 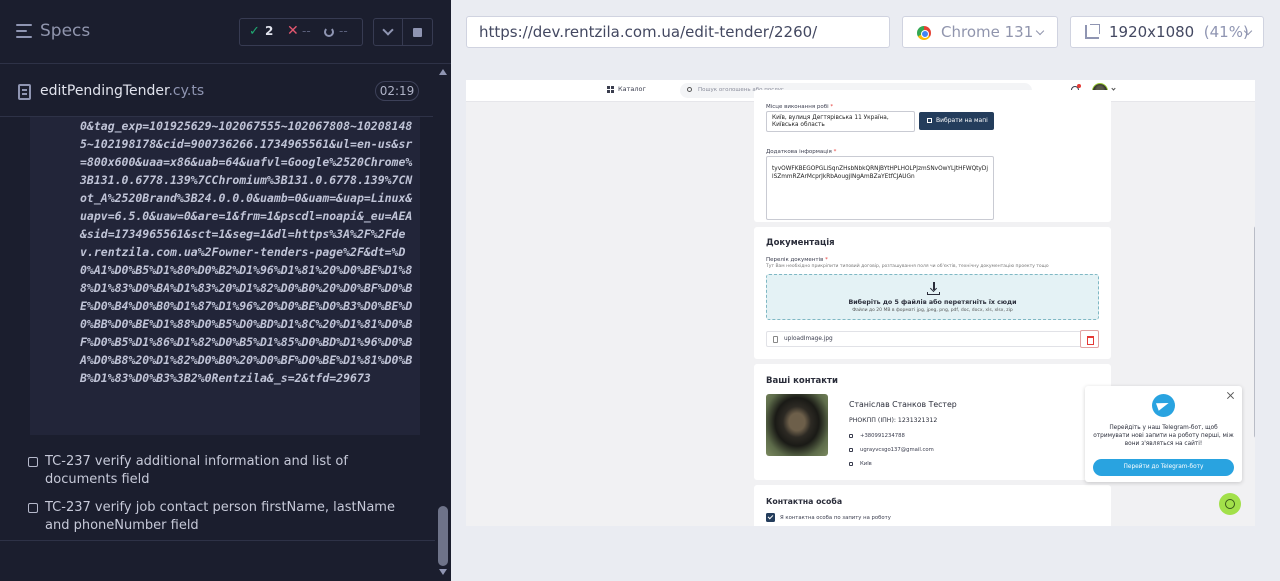 What do you see at coordinates (835, 518) in the screenshot?
I see `contact-person-checkbox-label: Я контактна особа по запиту на роботу` at bounding box center [835, 518].